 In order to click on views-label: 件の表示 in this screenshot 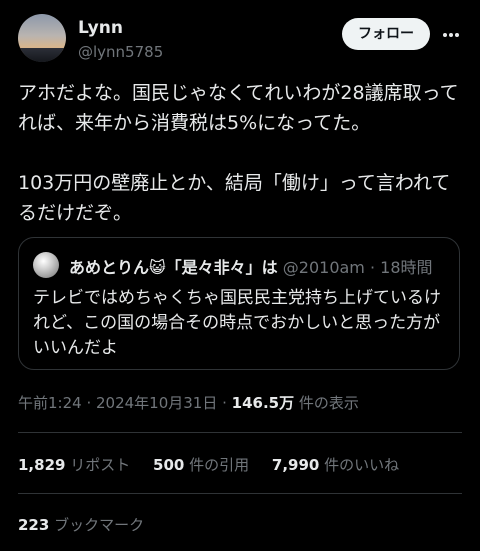, I will do `click(326, 403)`.